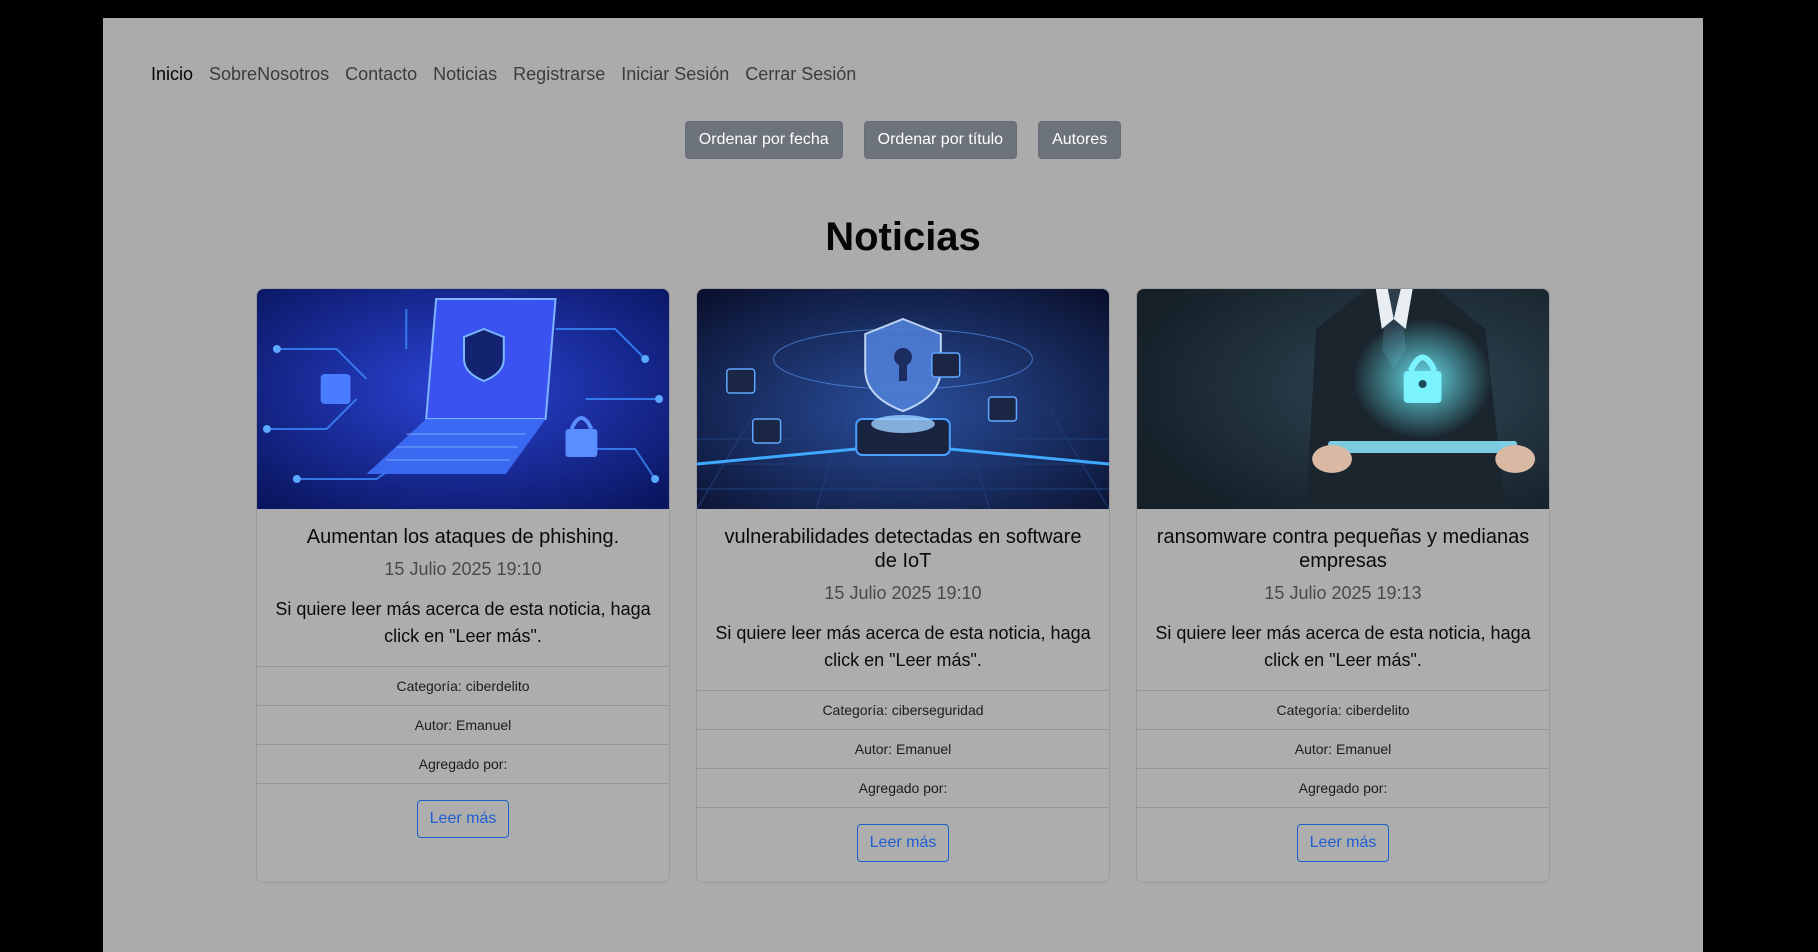 The image size is (1818, 952). I want to click on nav-registrarse: Registrarse, so click(559, 74).